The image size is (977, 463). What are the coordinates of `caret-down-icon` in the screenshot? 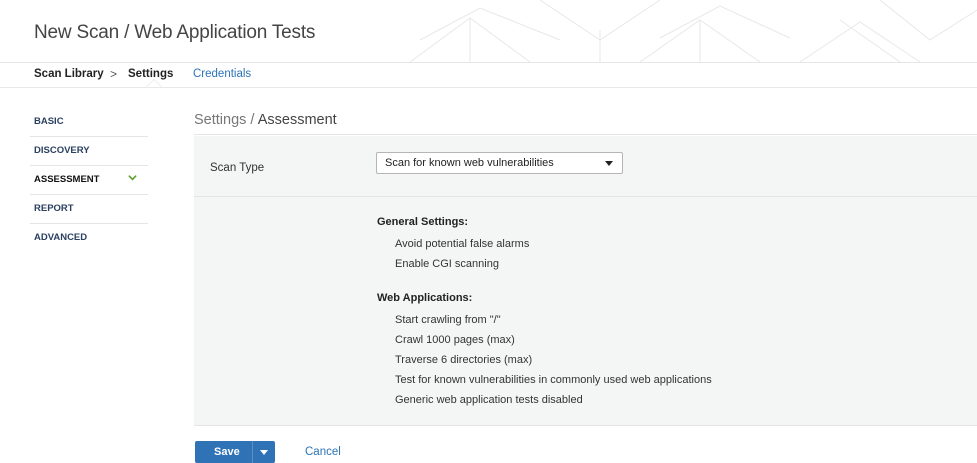 It's located at (264, 452).